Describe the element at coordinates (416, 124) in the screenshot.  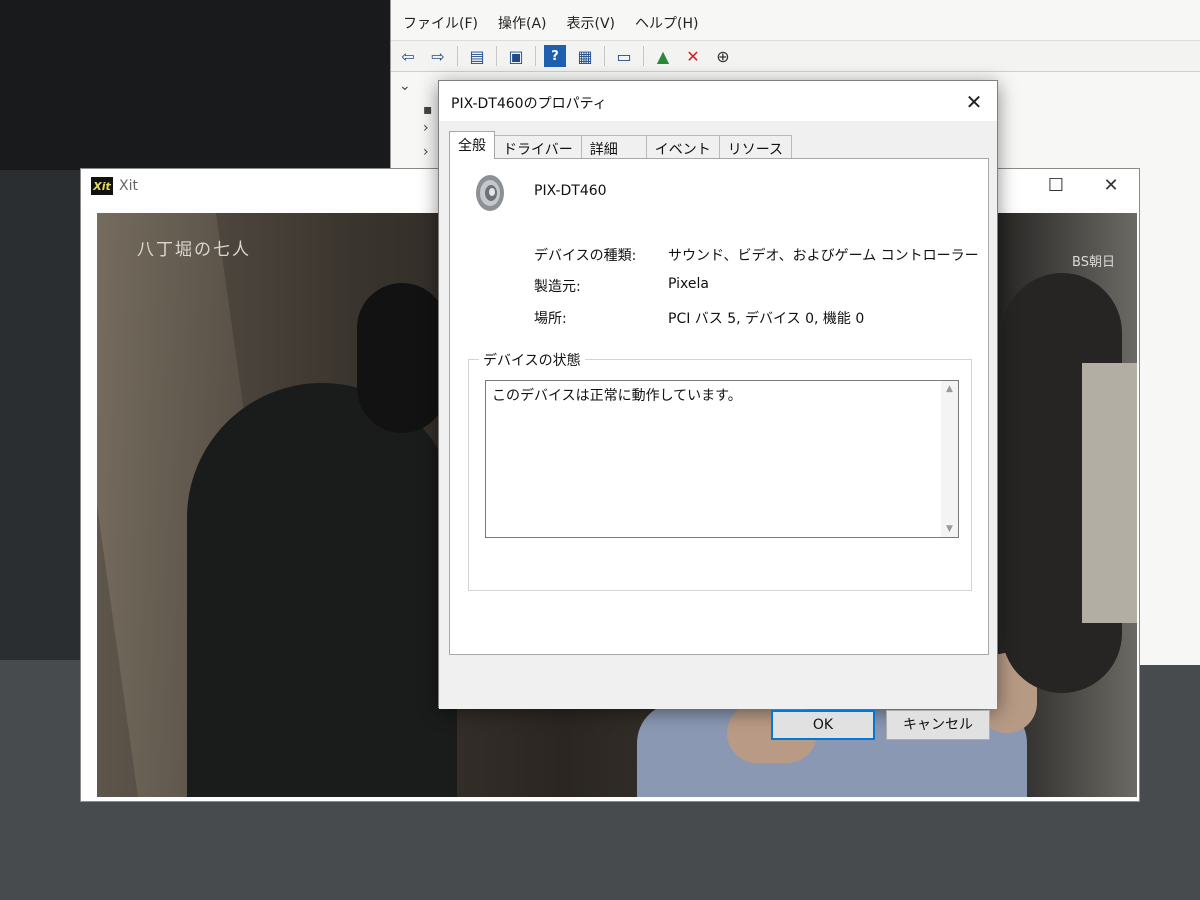
I see `device-tree: ⌄ ▪ › ›` at that location.